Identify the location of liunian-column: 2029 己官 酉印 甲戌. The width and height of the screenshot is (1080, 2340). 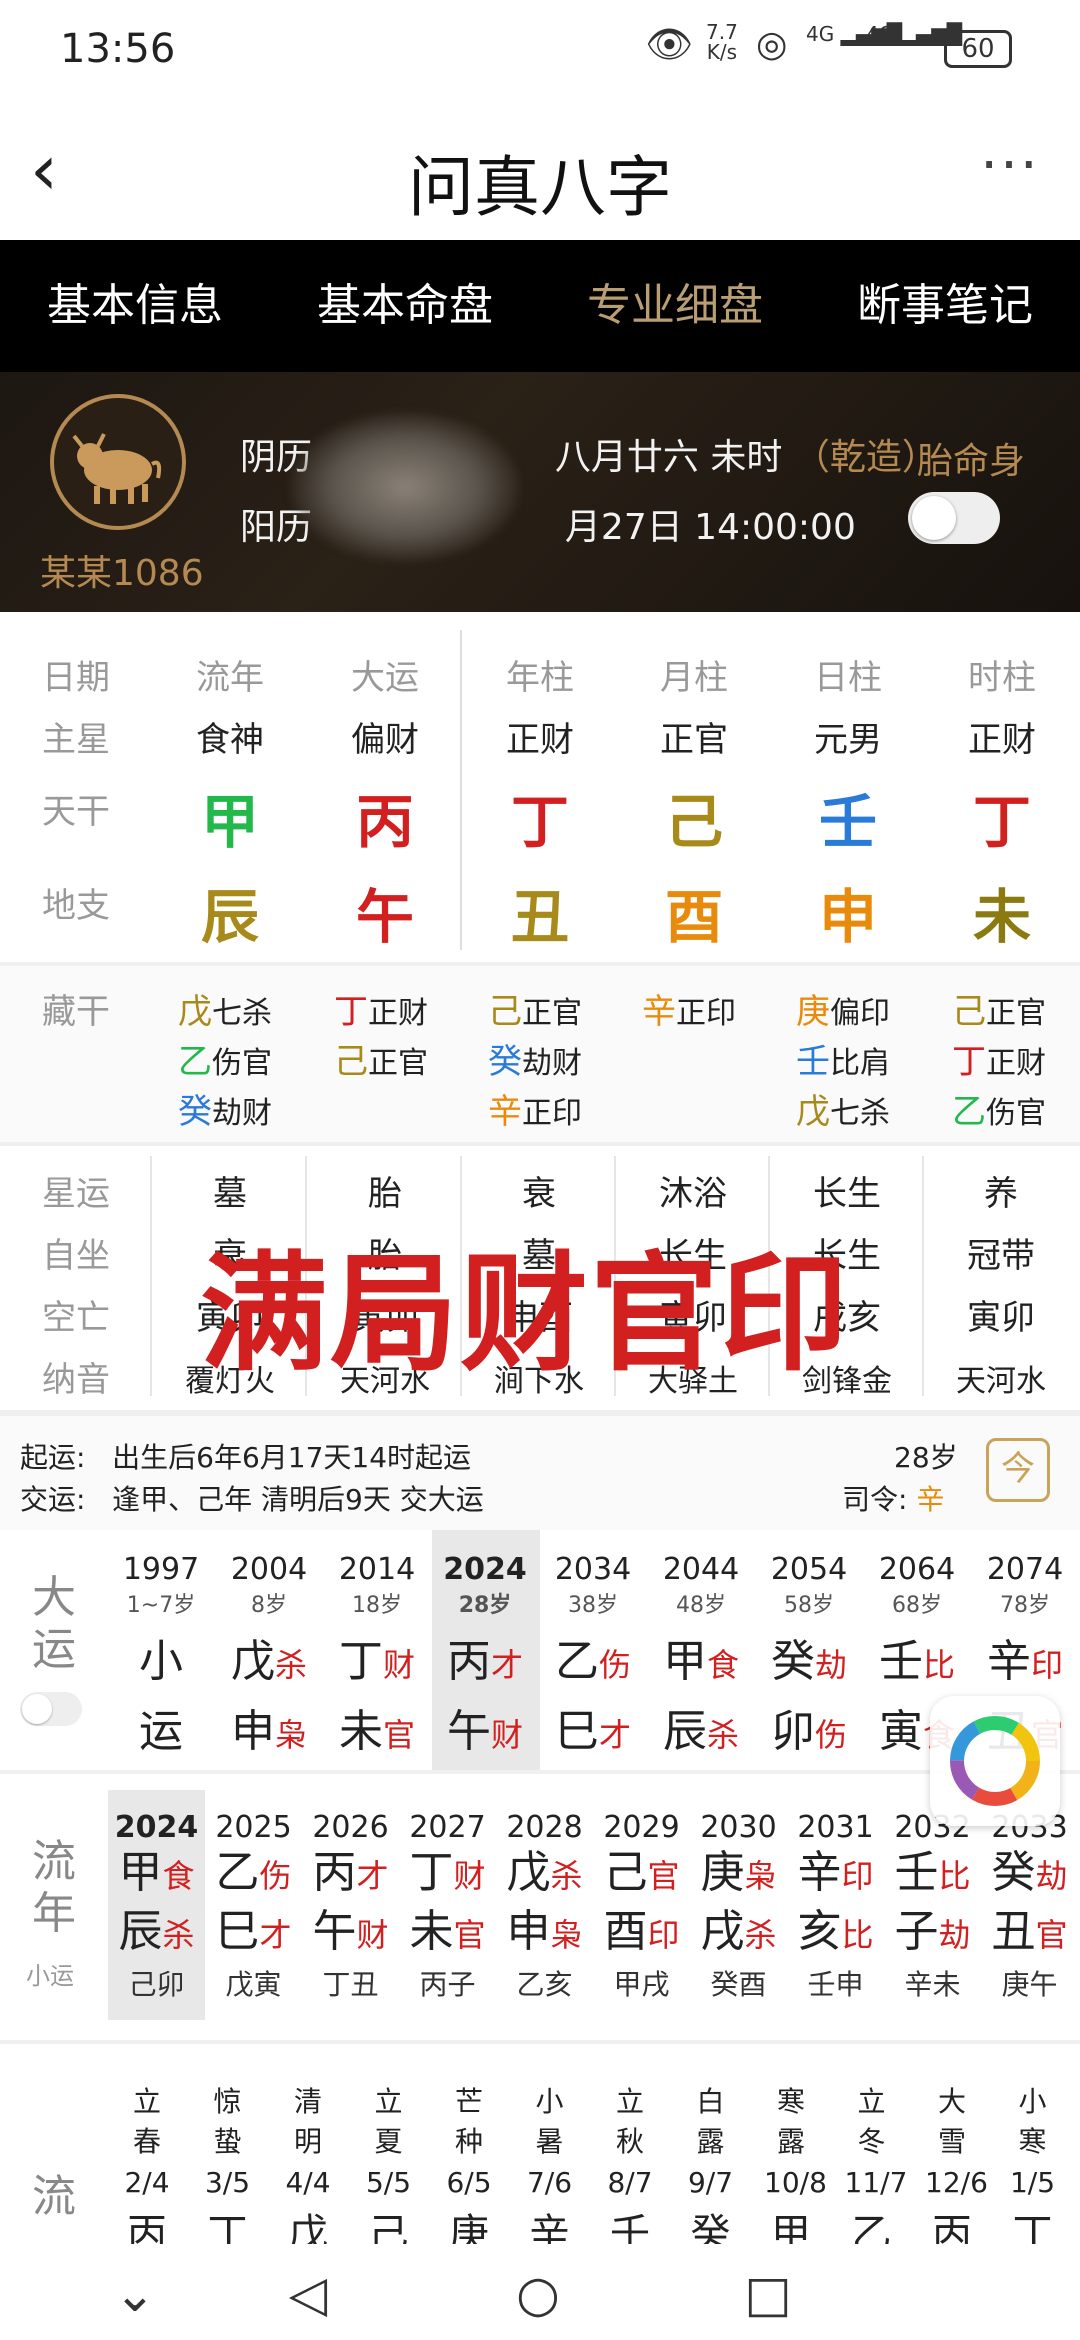
(641, 1909).